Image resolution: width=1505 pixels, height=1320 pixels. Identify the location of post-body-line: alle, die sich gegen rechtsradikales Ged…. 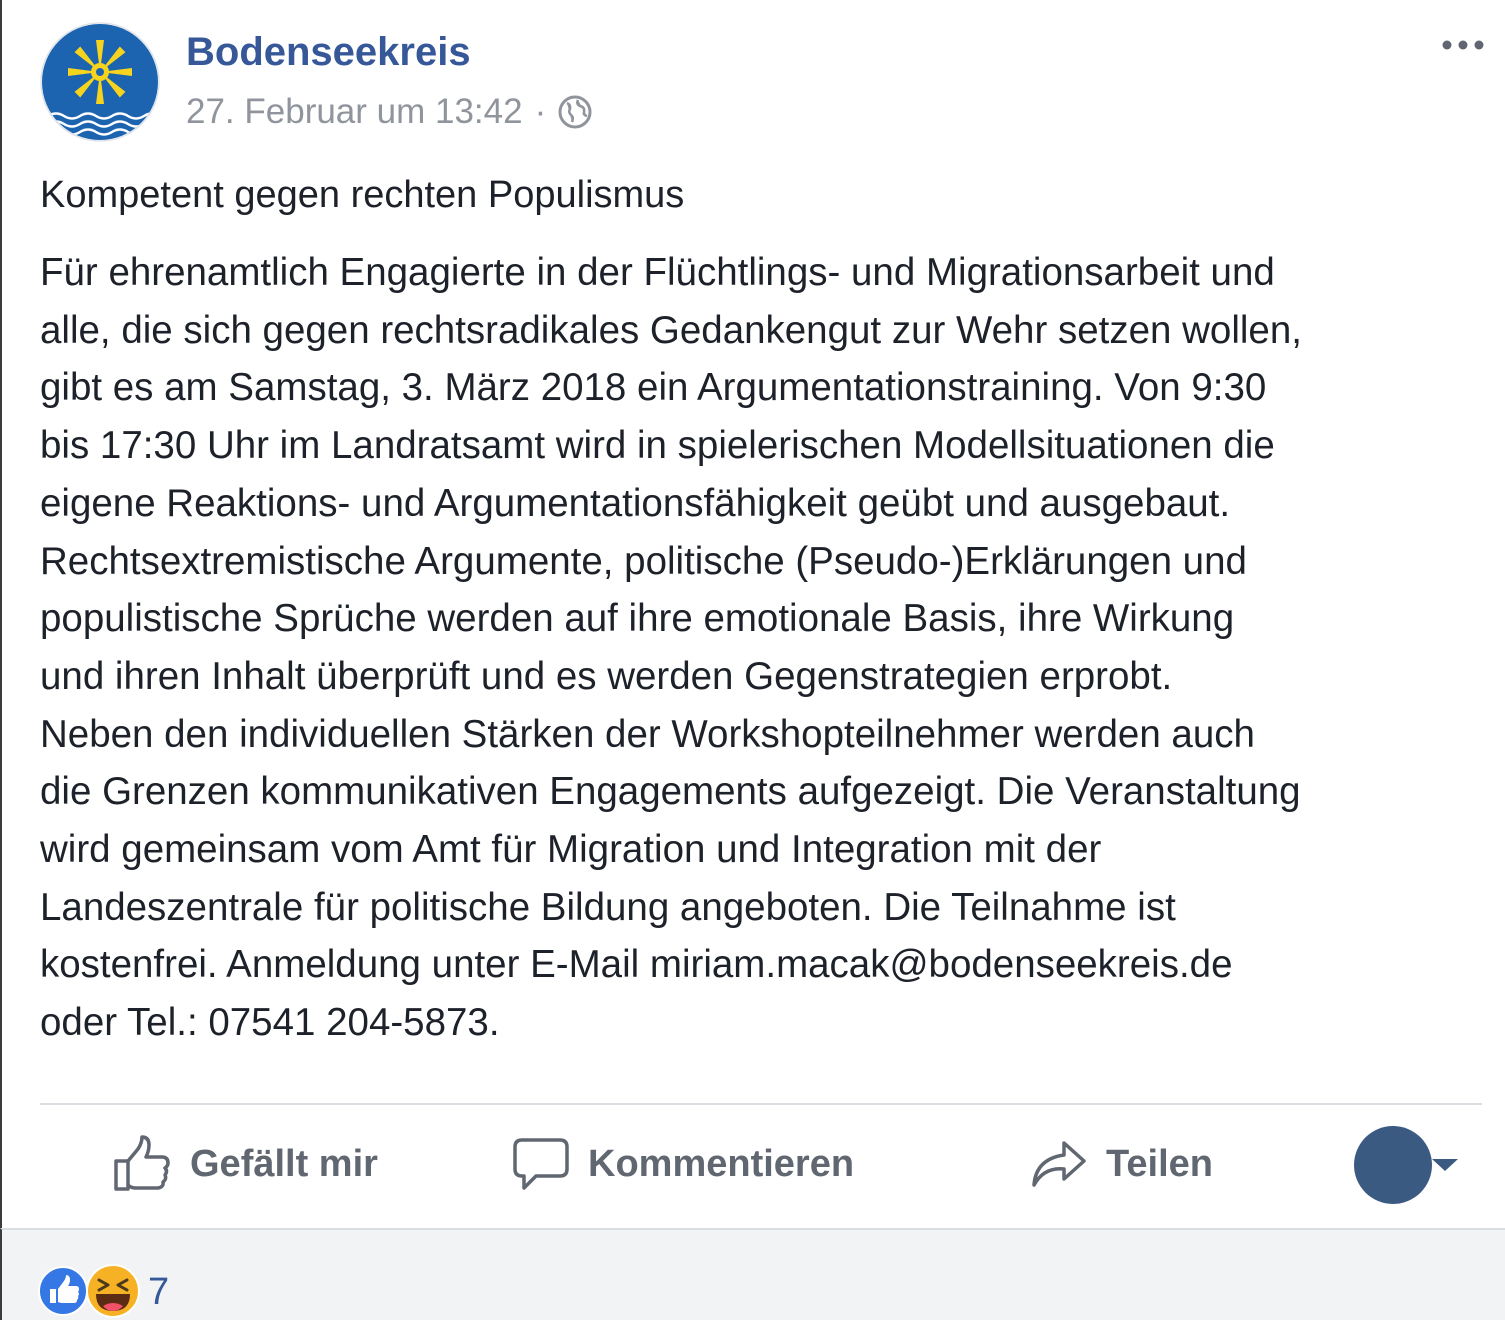
(671, 330).